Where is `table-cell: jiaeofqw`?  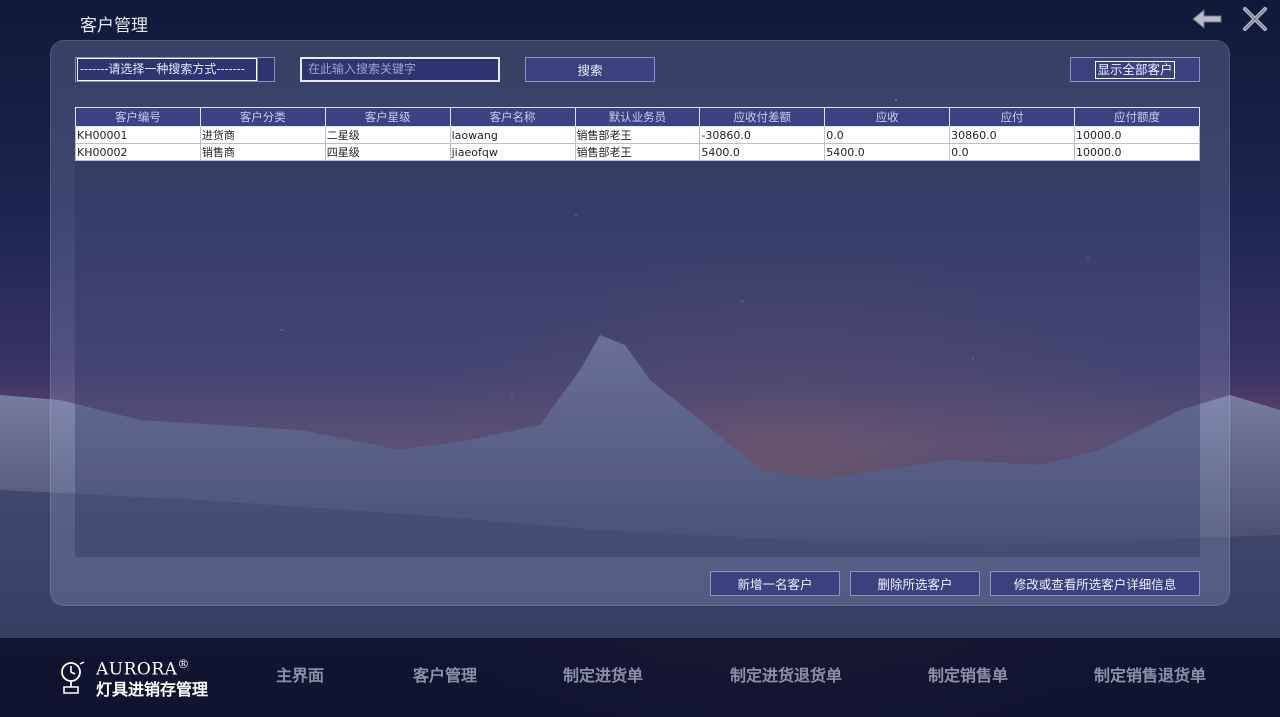 table-cell: jiaeofqw is located at coordinates (512, 152).